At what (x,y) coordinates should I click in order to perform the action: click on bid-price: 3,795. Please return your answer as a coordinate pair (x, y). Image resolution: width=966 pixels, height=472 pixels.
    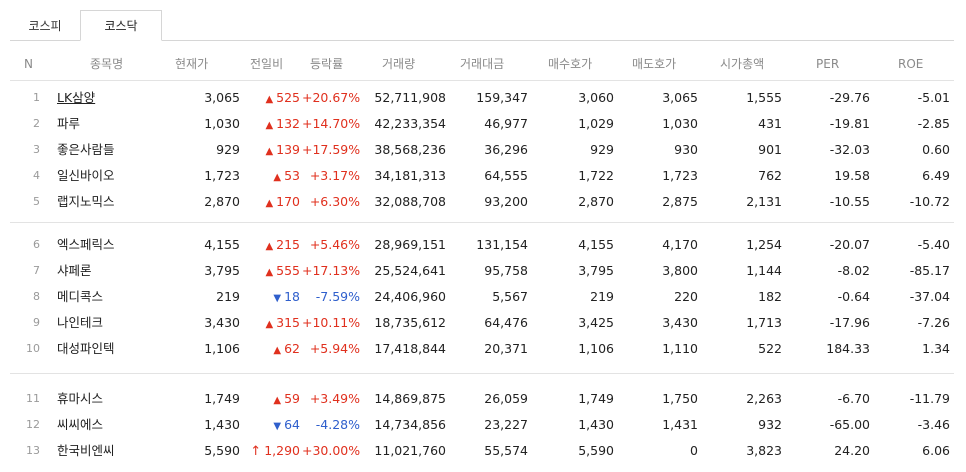
    Looking at the image, I should click on (596, 270).